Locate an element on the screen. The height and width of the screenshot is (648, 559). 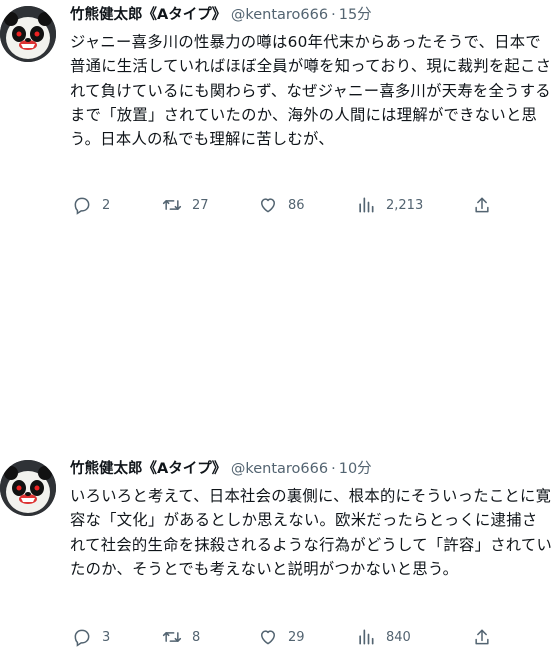
tweet-header: 竹熊健太郎《Aタイプ》 @kentaro666 · 10分 is located at coordinates (221, 469).